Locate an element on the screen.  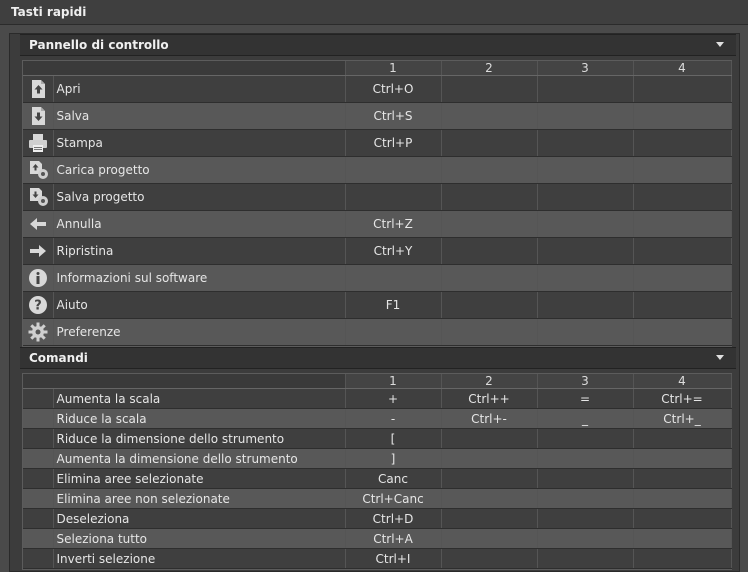
shortcut-row-elimina-aree-non-selezionate: Elimina aree non selezionate Ctrl+Canc is located at coordinates (377, 498).